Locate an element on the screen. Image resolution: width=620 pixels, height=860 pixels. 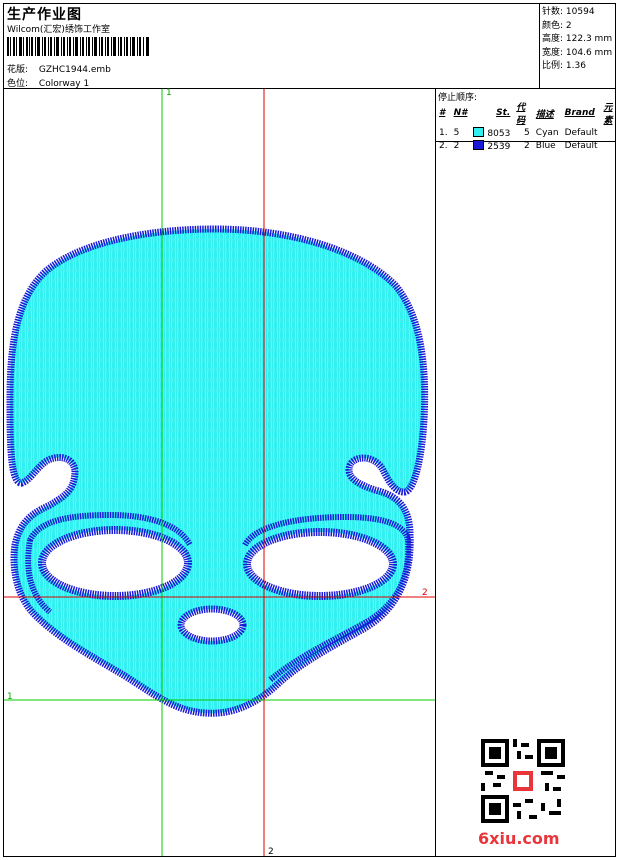
row-needle: 5 is located at coordinates (456, 132).